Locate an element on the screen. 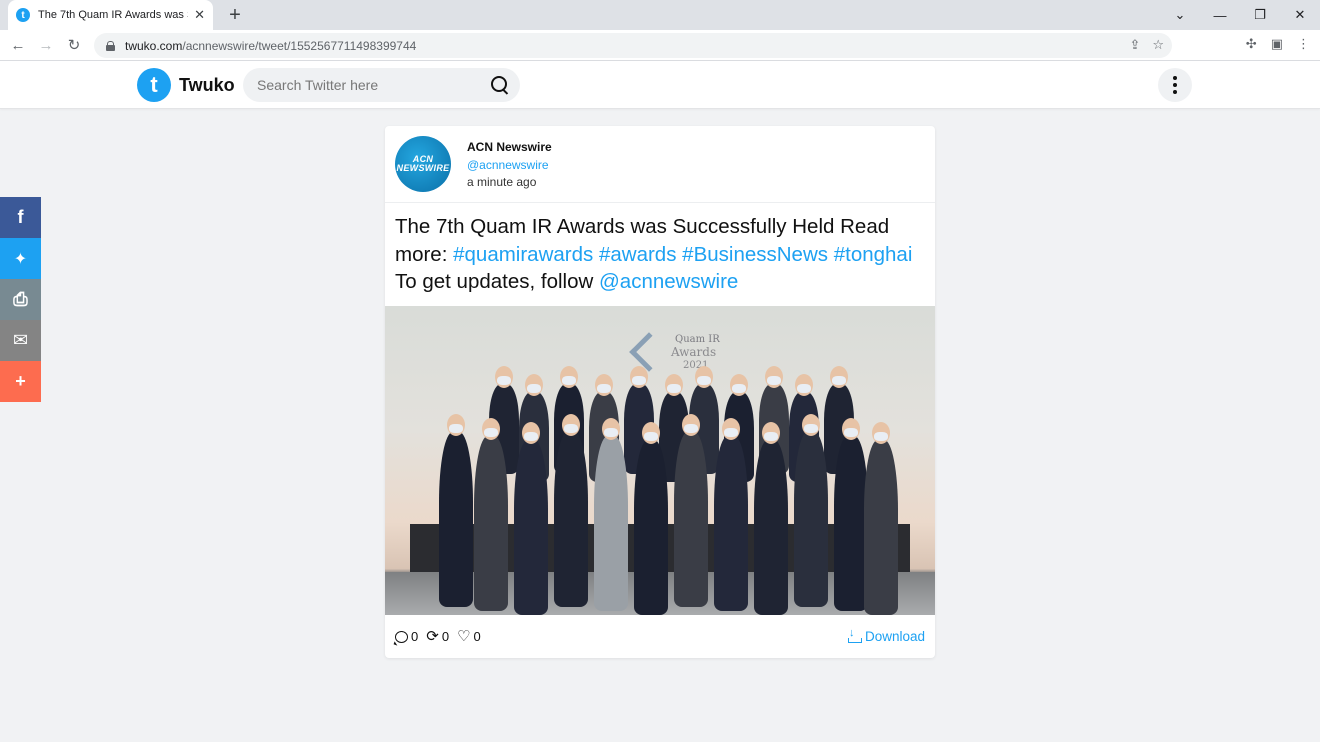  print-button: ⎙ is located at coordinates (20, 299).